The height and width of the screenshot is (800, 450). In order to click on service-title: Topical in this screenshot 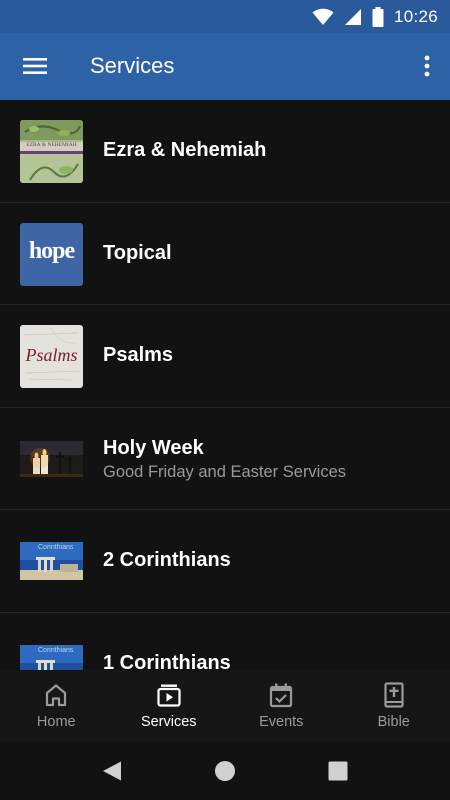, I will do `click(137, 252)`.